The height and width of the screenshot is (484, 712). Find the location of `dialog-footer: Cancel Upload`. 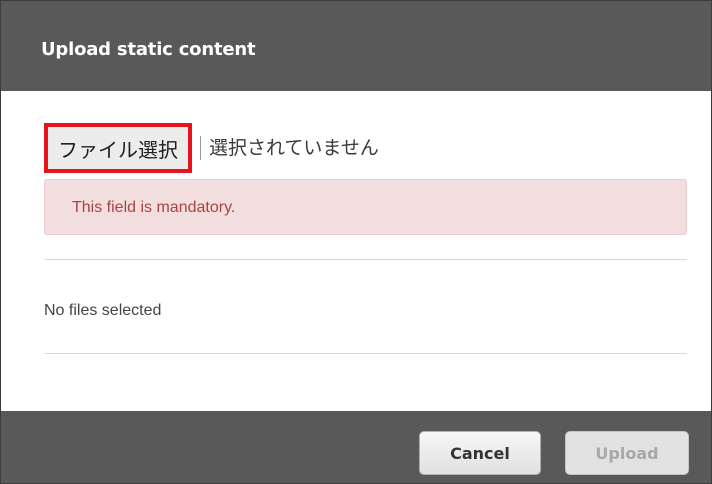

dialog-footer: Cancel Upload is located at coordinates (356, 447).